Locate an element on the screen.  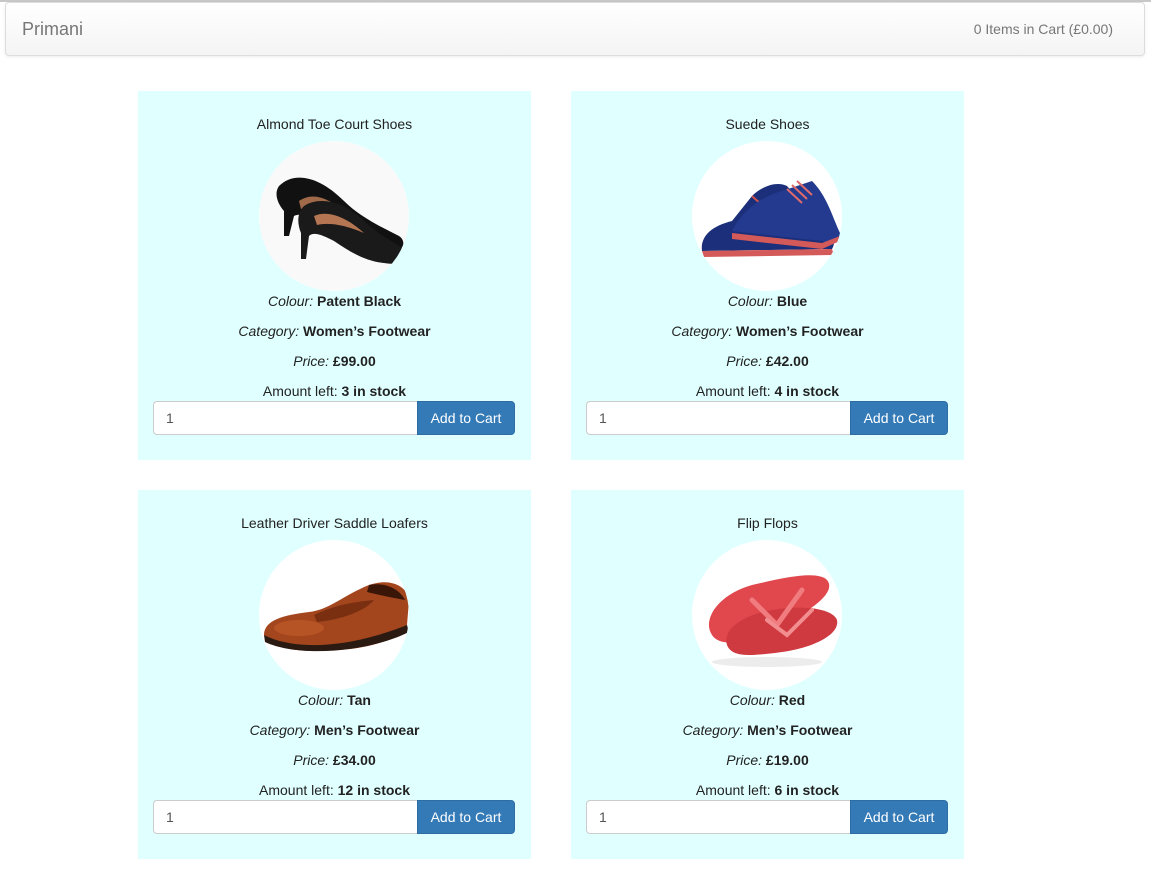
stock-row: Amount left: 3 in stock is located at coordinates (334, 391).